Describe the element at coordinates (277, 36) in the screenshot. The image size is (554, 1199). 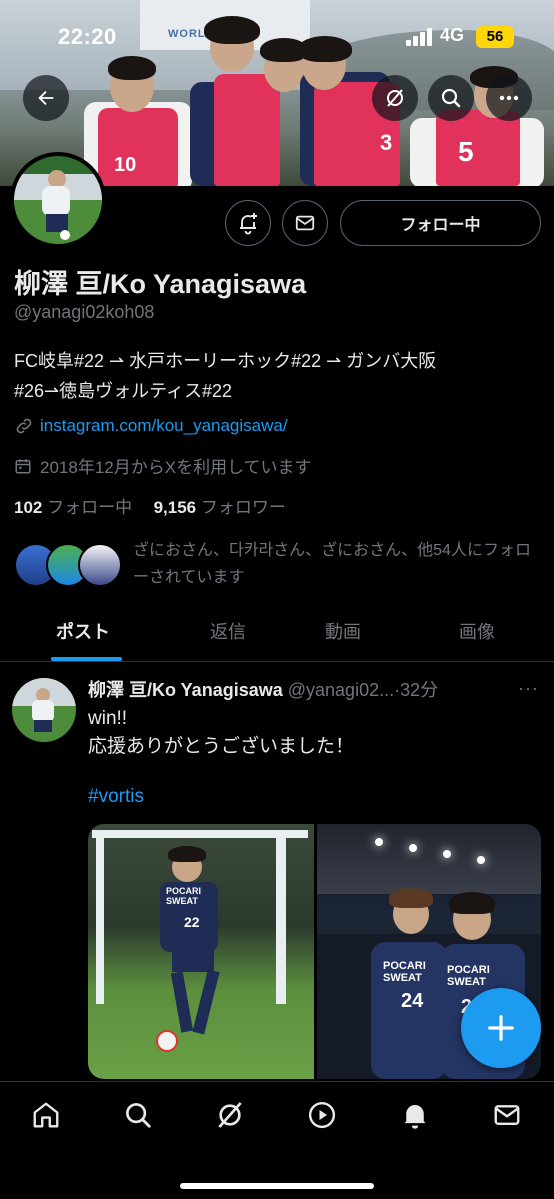
I see `status-bar: 22:20 4G 56` at that location.